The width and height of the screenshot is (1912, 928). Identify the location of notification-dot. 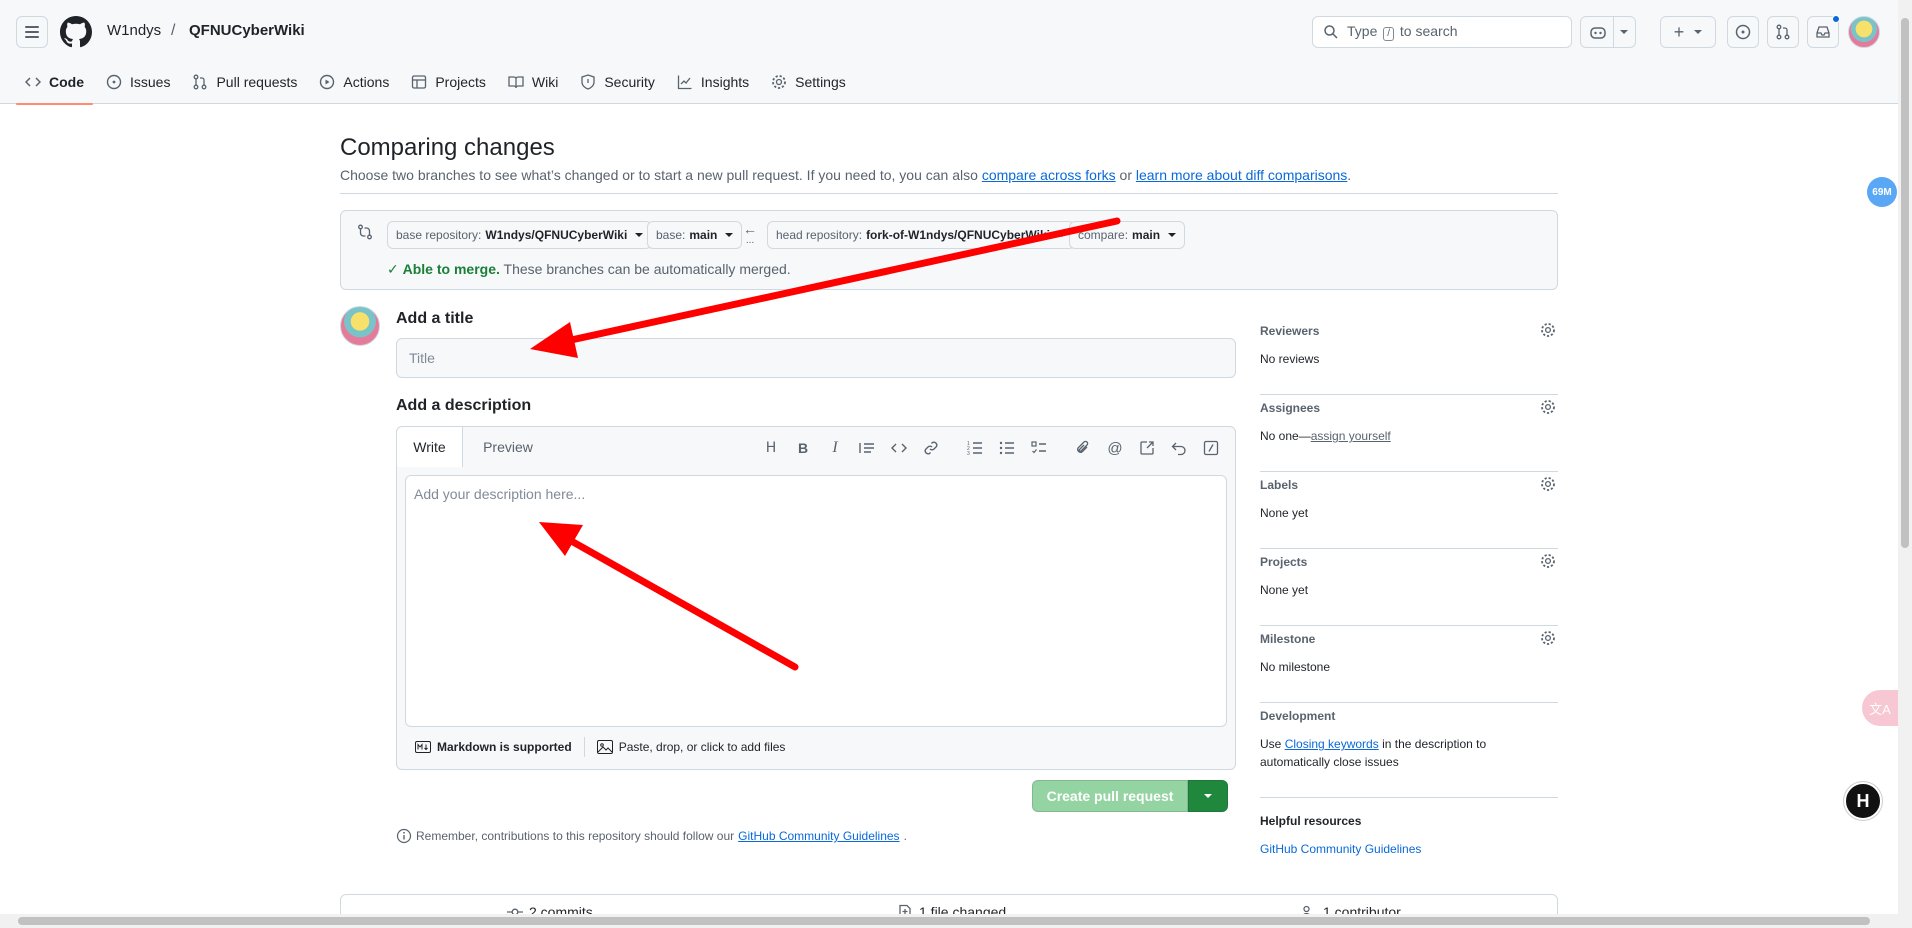
(1836, 19).